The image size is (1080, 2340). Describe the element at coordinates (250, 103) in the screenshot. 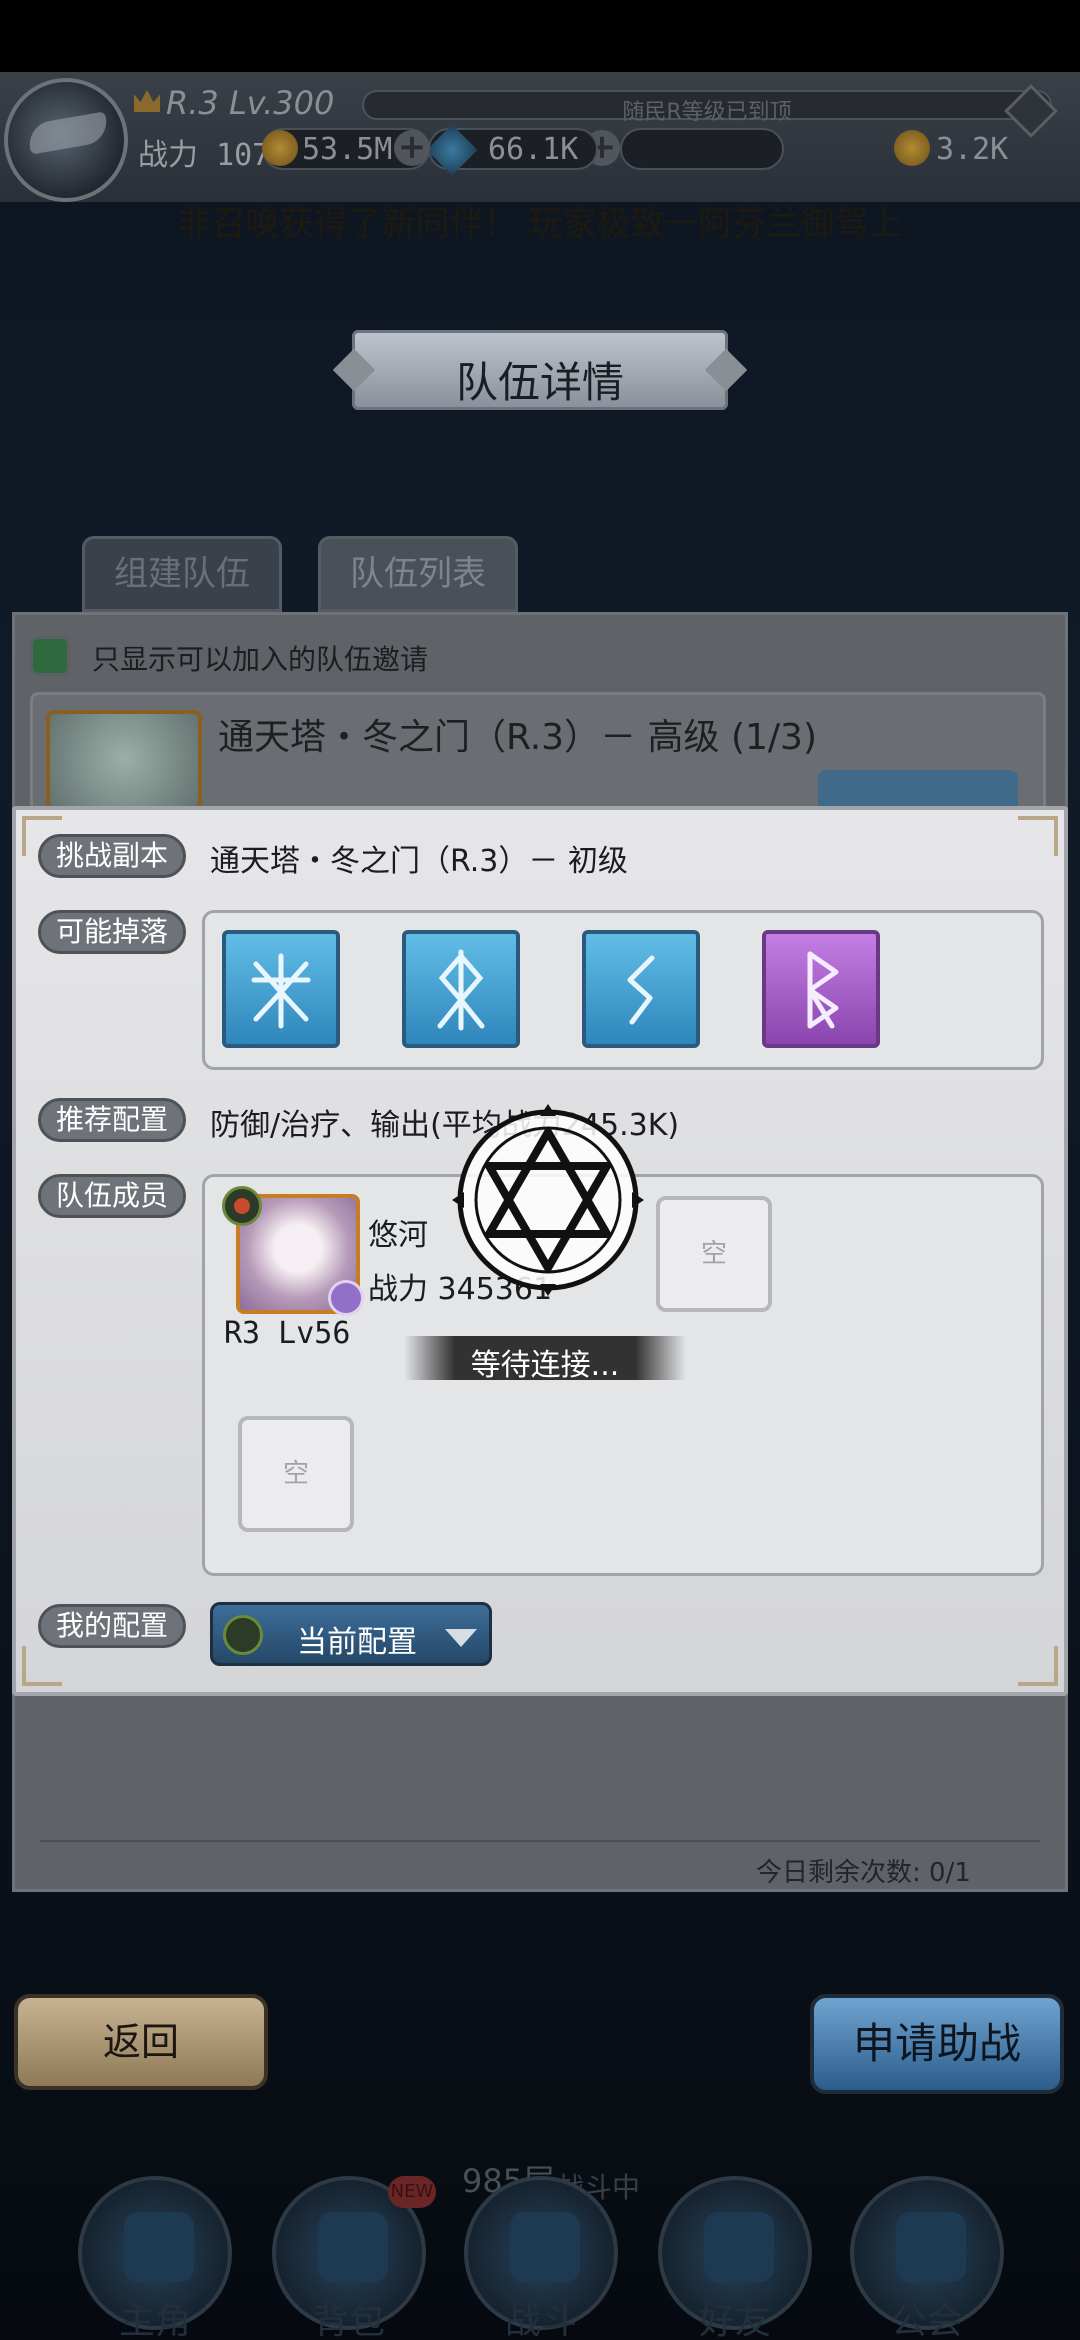

I see `player-rank: R.3 Lv.300` at that location.